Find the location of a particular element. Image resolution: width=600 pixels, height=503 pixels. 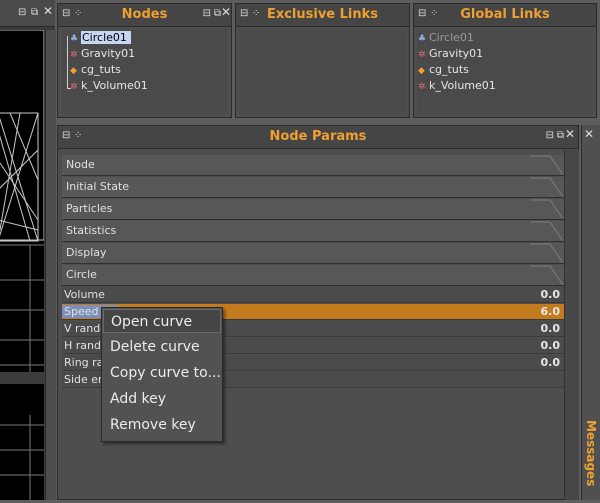

exclusive-links-list is located at coordinates (322, 71).